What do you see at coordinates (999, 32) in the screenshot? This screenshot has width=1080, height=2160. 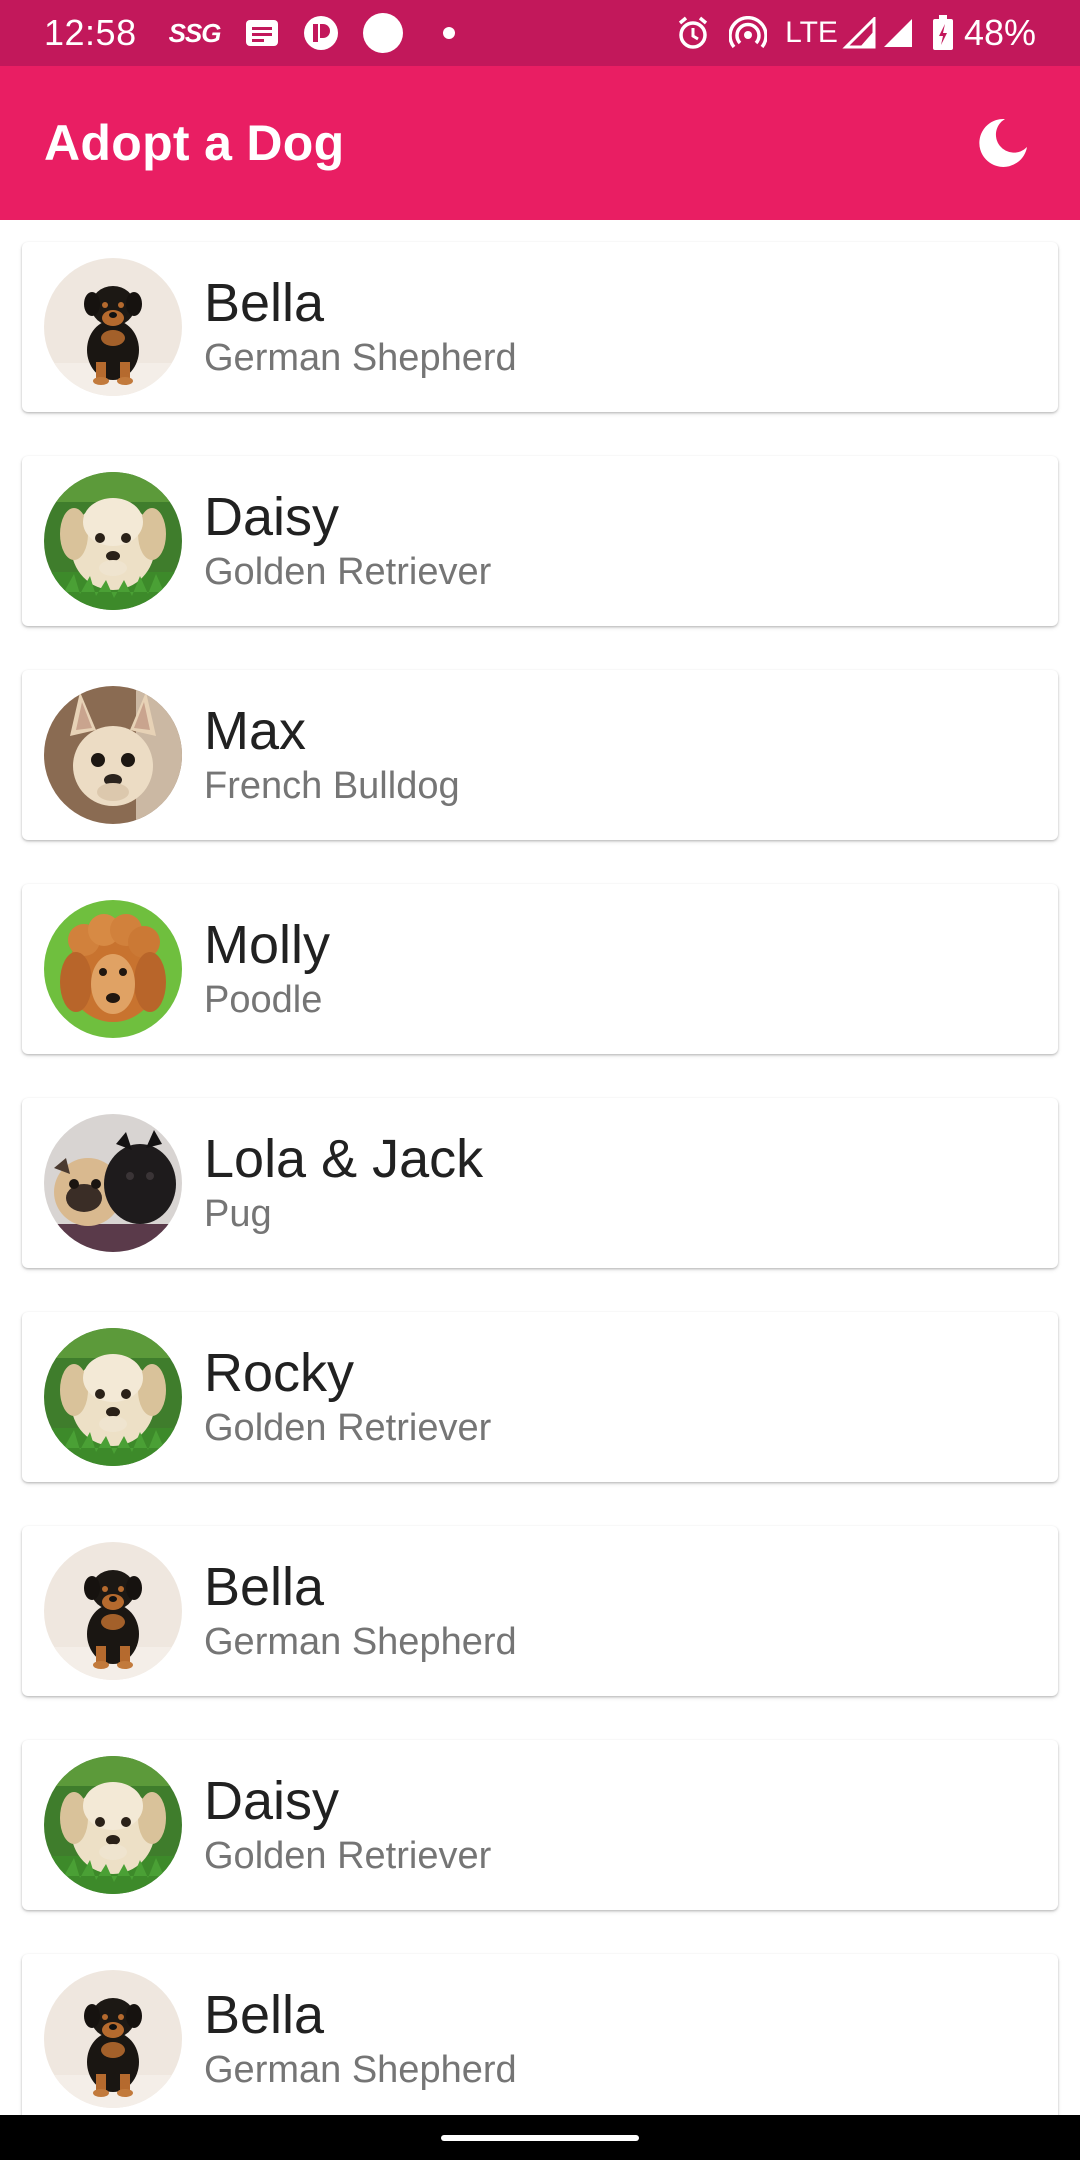 I see `battery-percent: 48%` at bounding box center [999, 32].